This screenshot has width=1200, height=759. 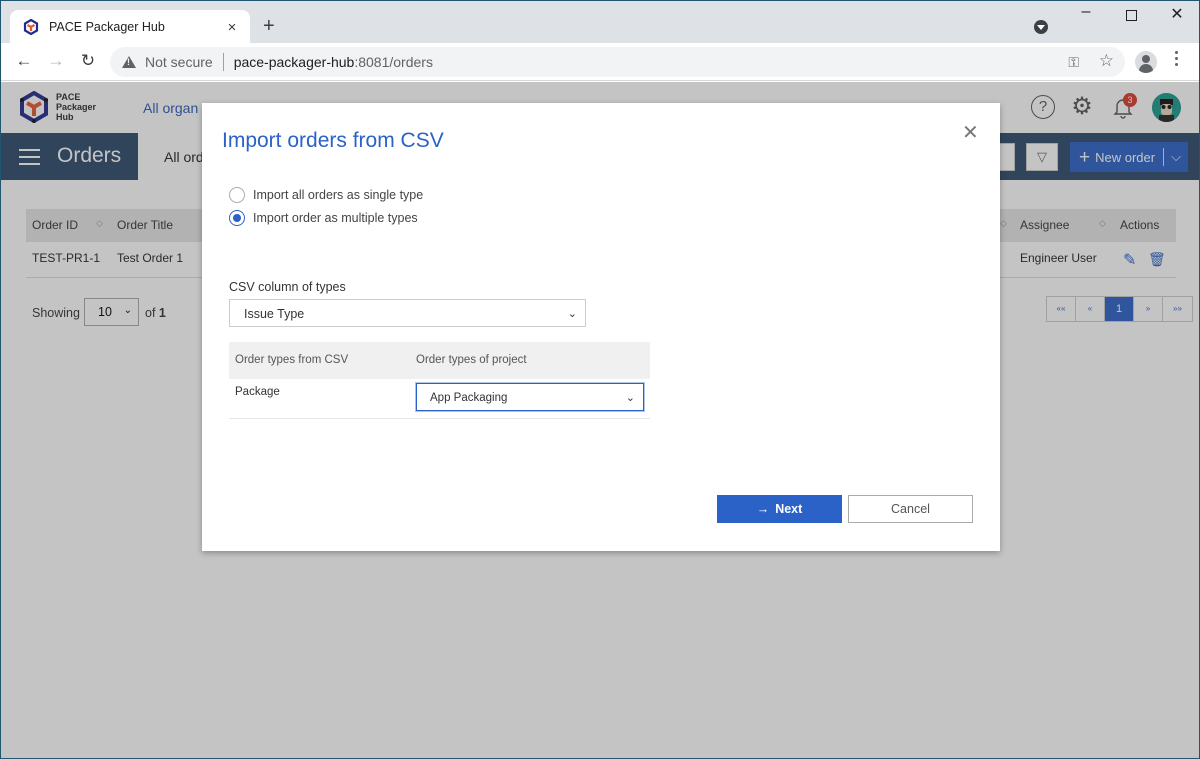 I want to click on radio-label: Import all orders as single type, so click(x=338, y=195).